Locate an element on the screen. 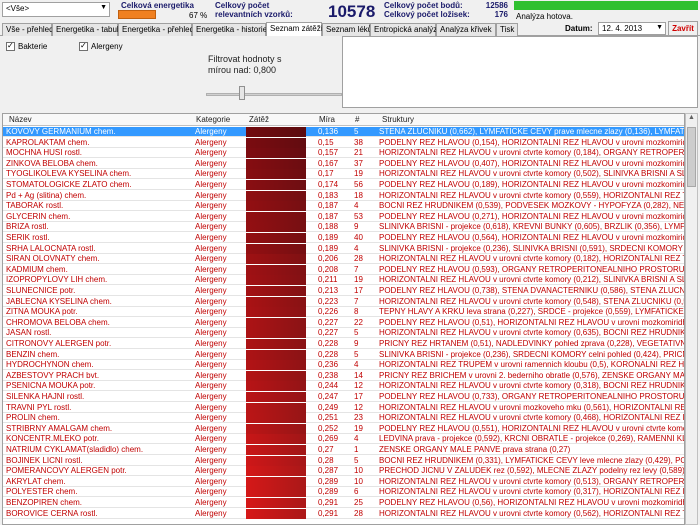 The height and width of the screenshot is (525, 700). beds-value: 176 is located at coordinates (501, 14).